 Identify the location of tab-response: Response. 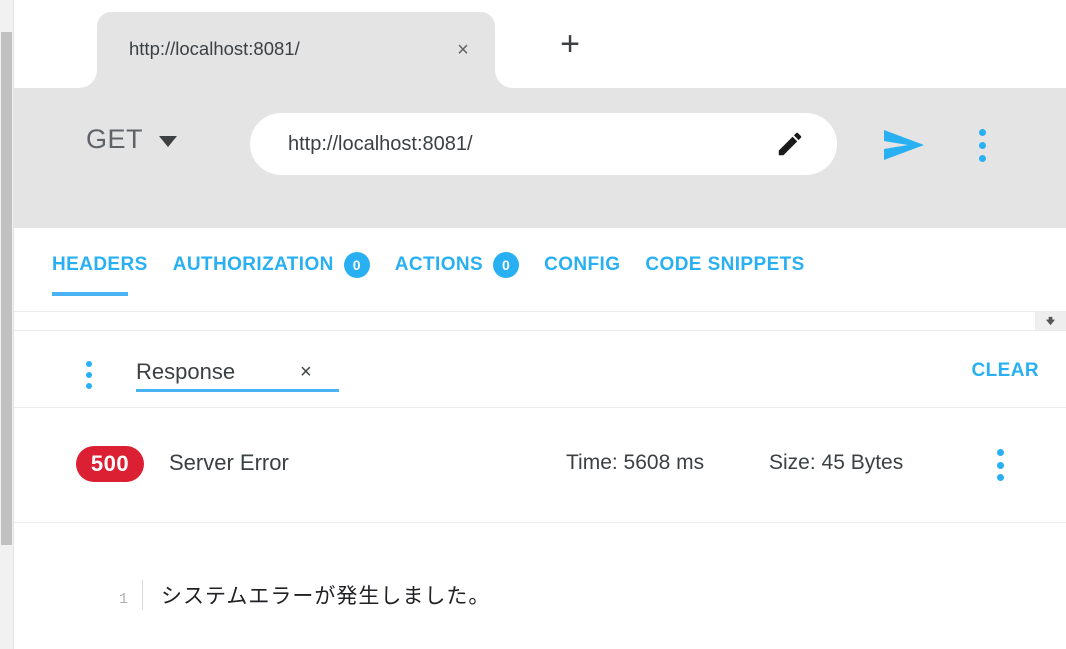
(185, 372).